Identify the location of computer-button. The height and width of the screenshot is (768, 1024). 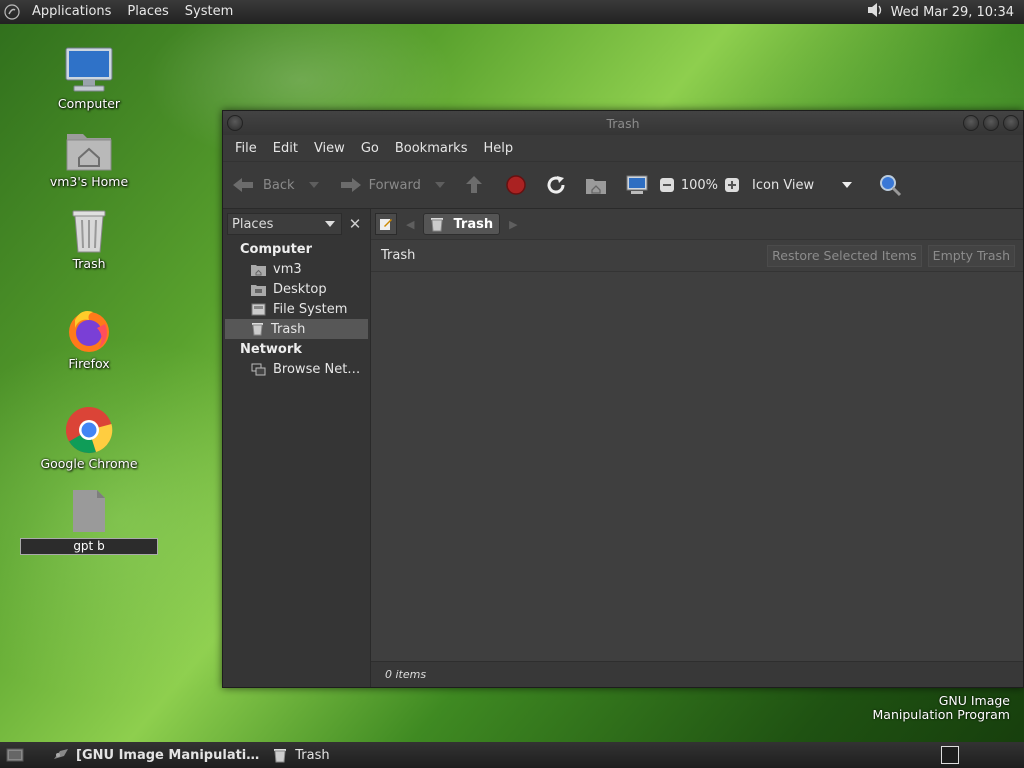
(637, 185).